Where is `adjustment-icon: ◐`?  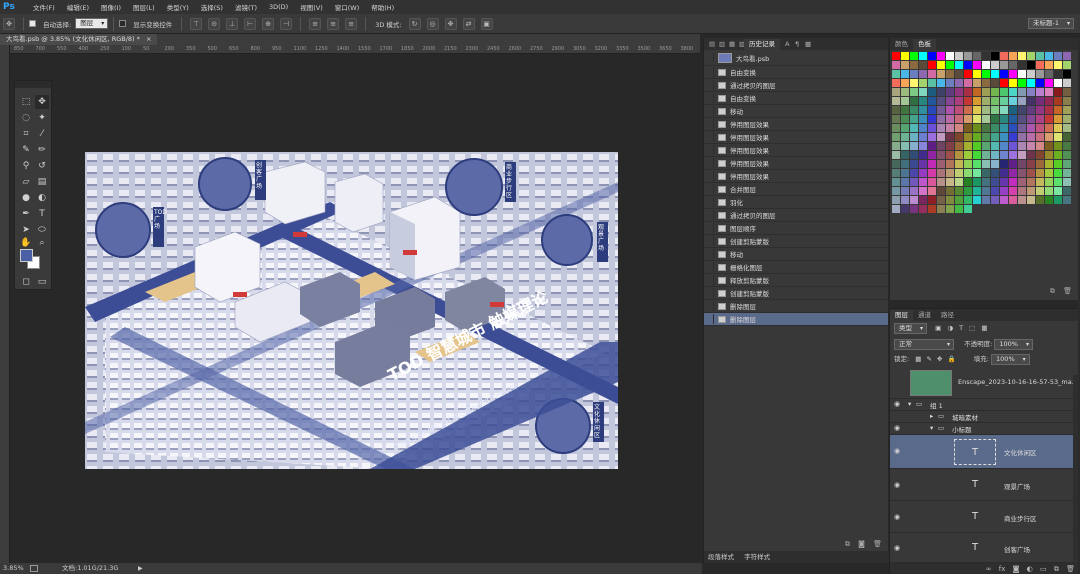
adjustment-icon: ◐ is located at coordinates (1030, 569).